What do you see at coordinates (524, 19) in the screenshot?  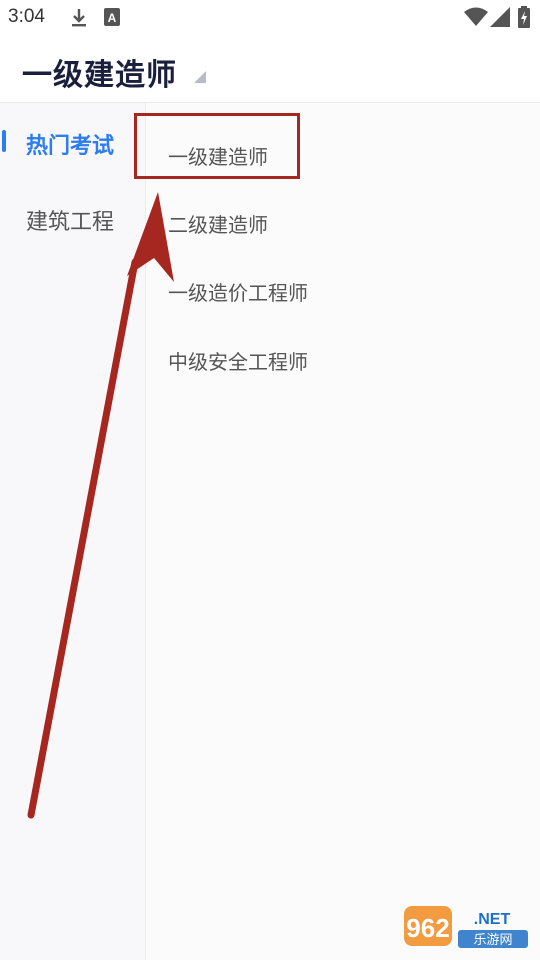 I see `battery-charging-icon` at bounding box center [524, 19].